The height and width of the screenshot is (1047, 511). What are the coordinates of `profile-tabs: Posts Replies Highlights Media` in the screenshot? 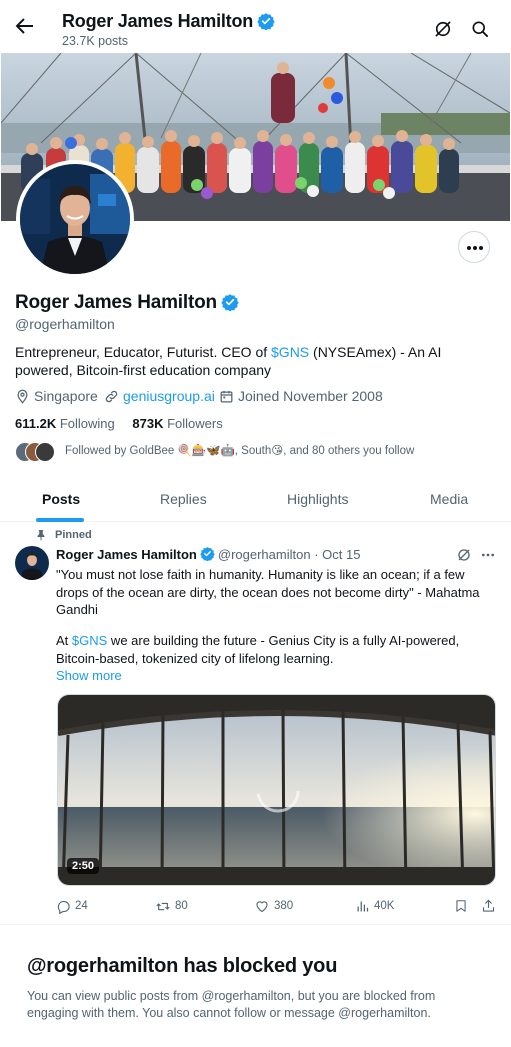 It's located at (255, 499).